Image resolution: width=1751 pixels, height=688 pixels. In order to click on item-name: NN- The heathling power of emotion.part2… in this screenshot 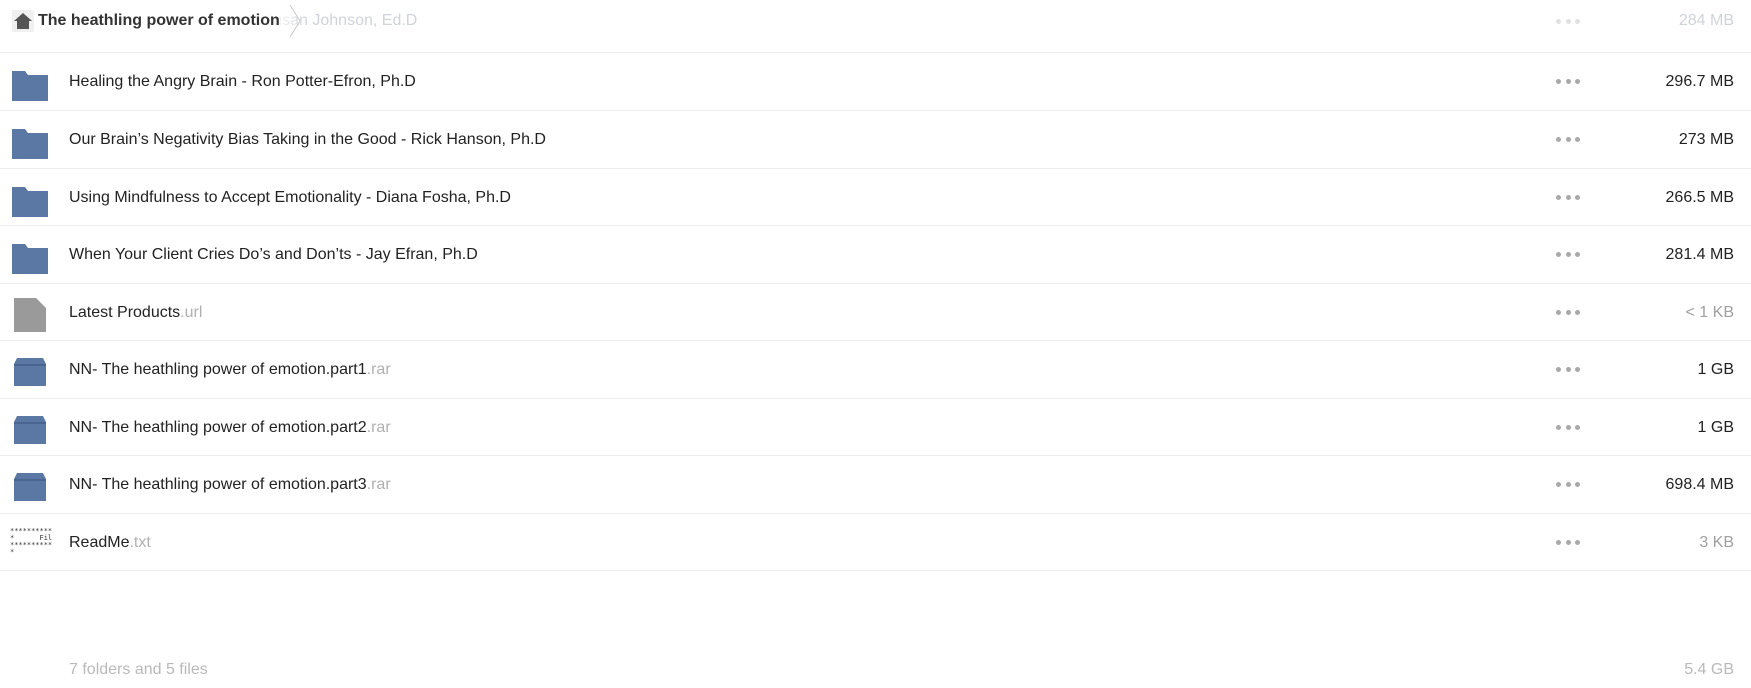, I will do `click(230, 427)`.